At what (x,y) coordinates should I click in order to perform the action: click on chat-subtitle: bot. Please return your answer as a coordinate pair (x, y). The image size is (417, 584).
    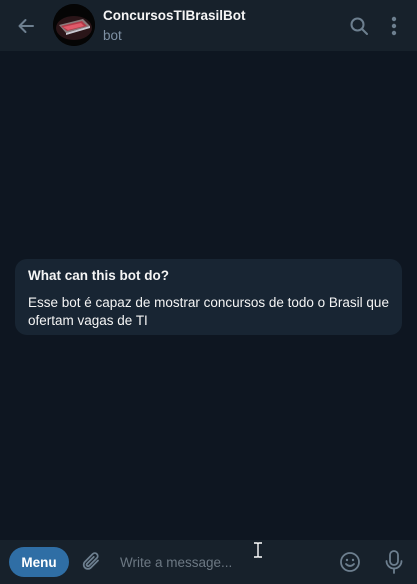
    Looking at the image, I should click on (112, 35).